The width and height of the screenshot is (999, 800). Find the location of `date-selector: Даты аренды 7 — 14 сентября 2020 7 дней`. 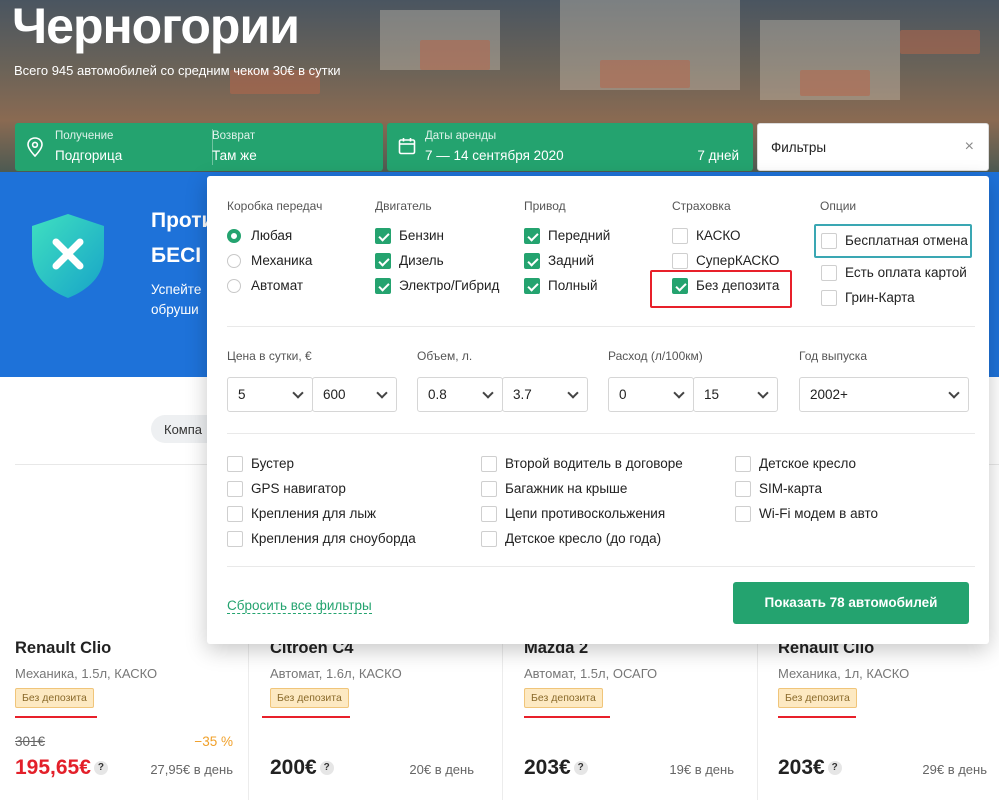

date-selector: Даты аренды 7 — 14 сентября 2020 7 дней is located at coordinates (570, 147).